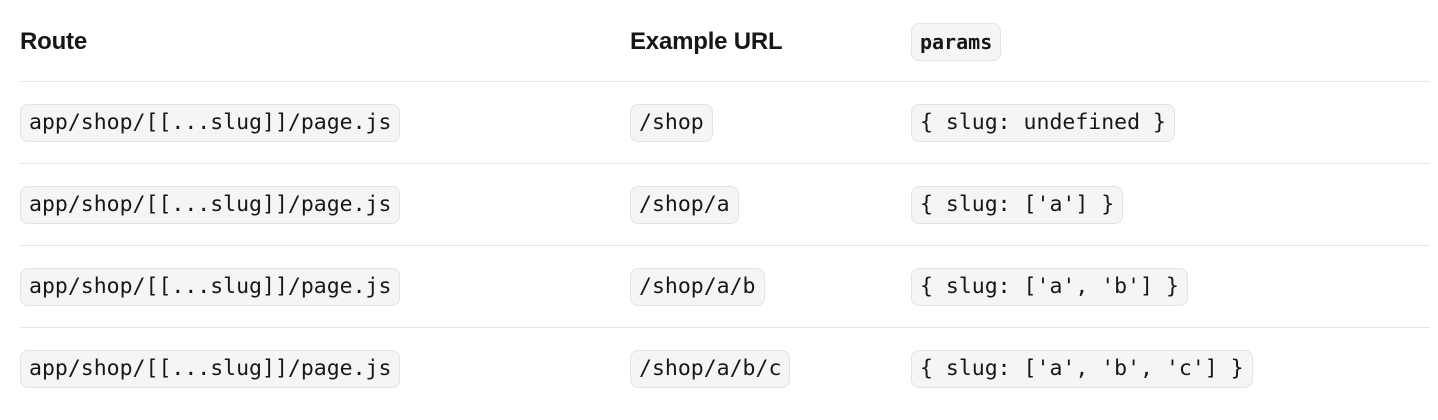 This screenshot has width=1438, height=420. I want to click on params-cell: { slug: undefined }, so click(1043, 123).